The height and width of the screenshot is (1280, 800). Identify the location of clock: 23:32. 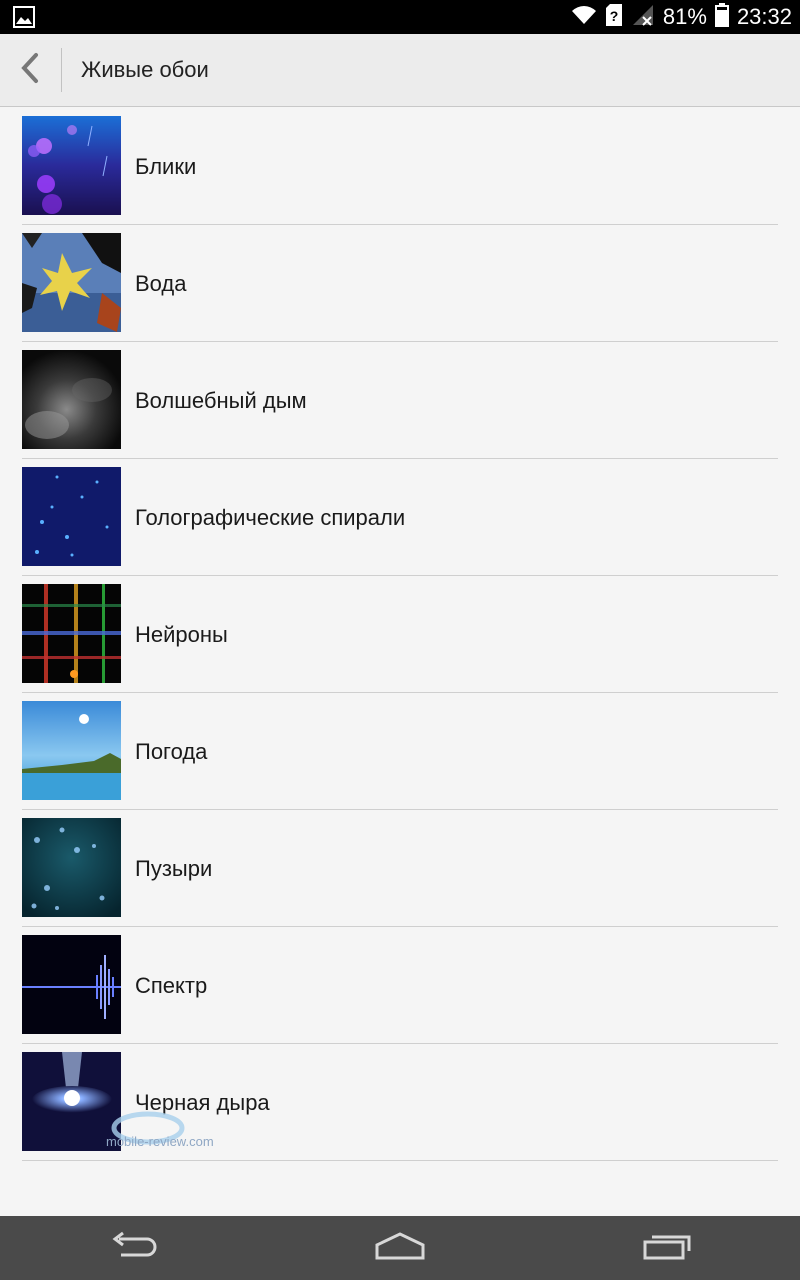
(764, 16).